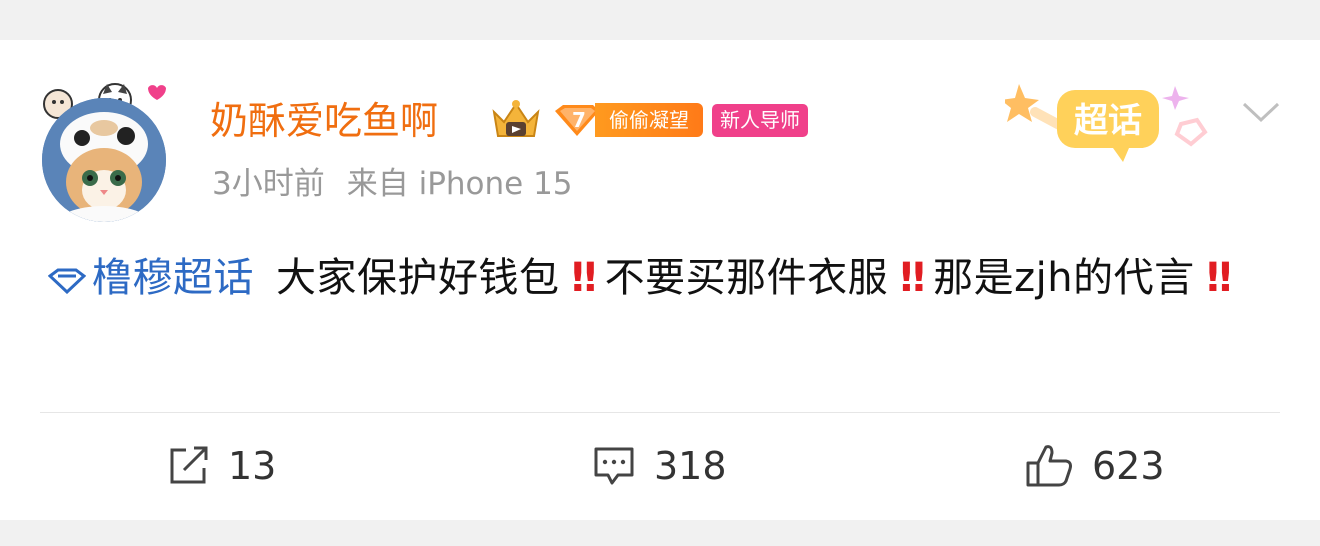 The image size is (1320, 546). I want to click on like-button: 623, so click(1094, 466).